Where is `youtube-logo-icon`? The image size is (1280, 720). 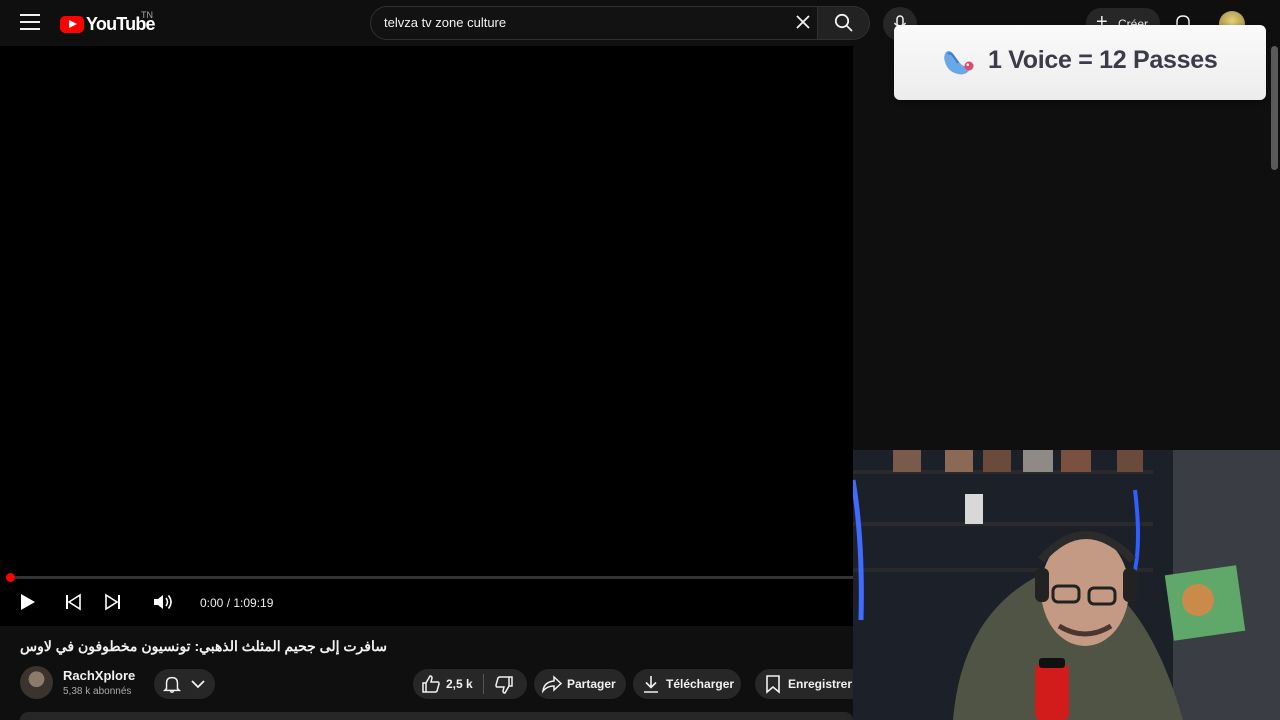
youtube-logo-icon is located at coordinates (72, 24).